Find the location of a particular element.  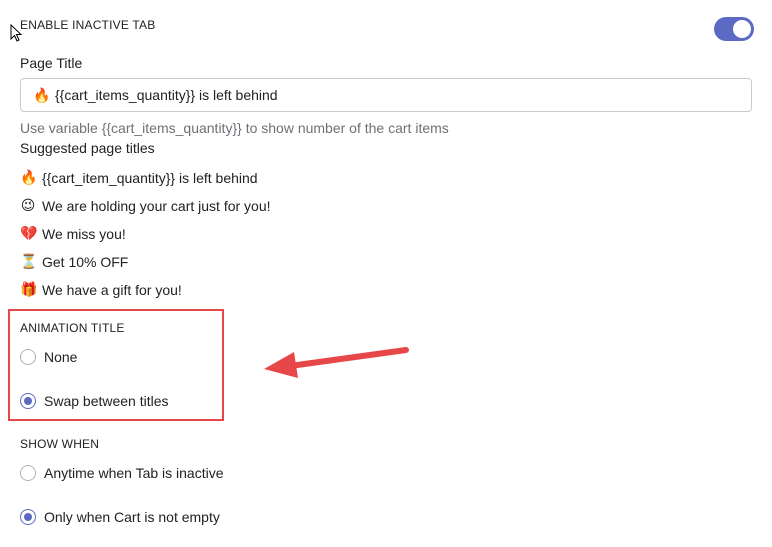

suggested-title-text: We miss you! is located at coordinates (84, 233).